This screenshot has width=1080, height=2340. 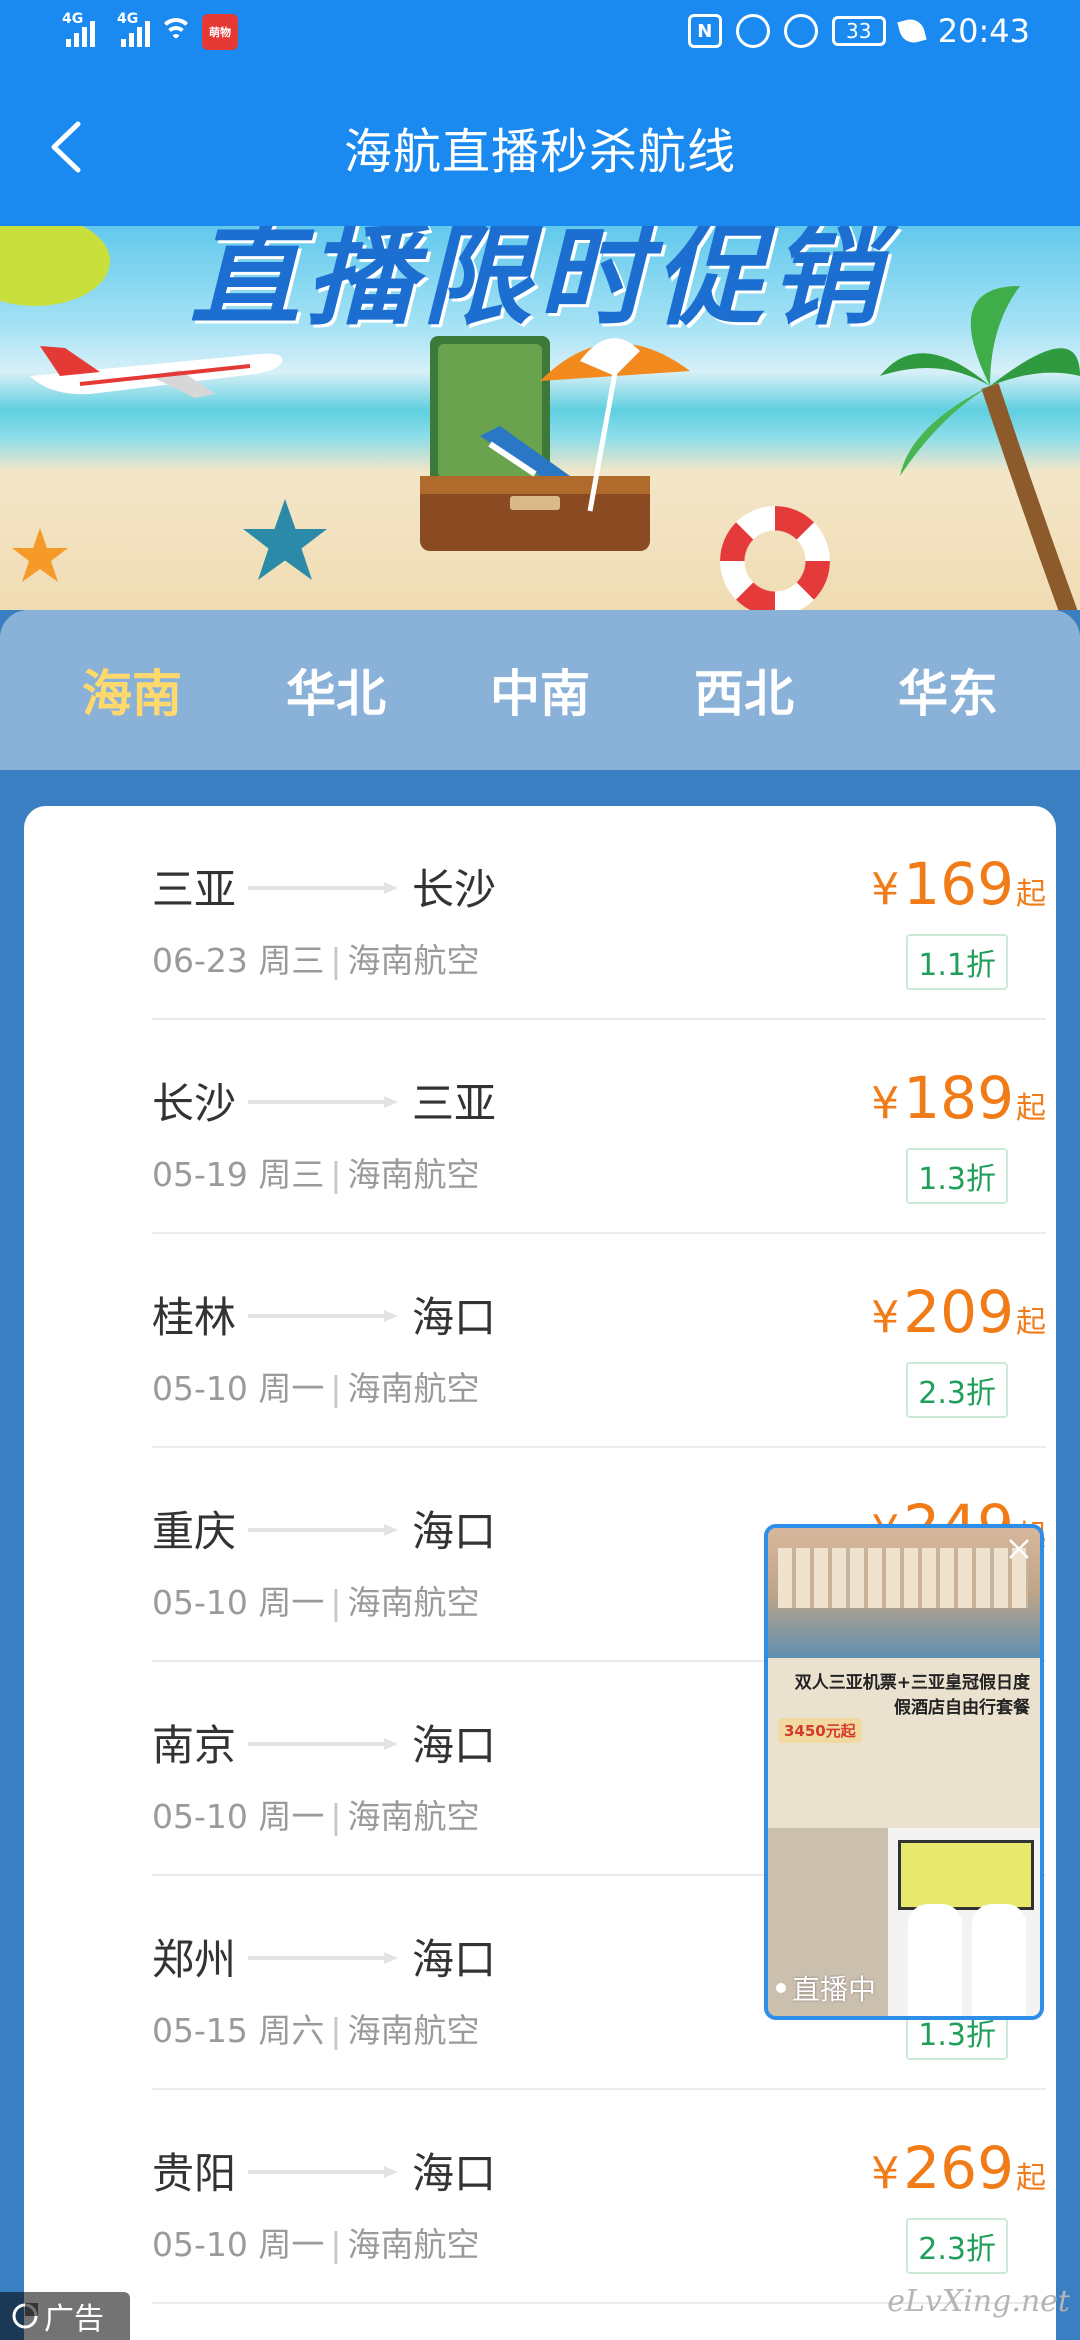 I want to click on origin-city: 重庆, so click(x=194, y=1531).